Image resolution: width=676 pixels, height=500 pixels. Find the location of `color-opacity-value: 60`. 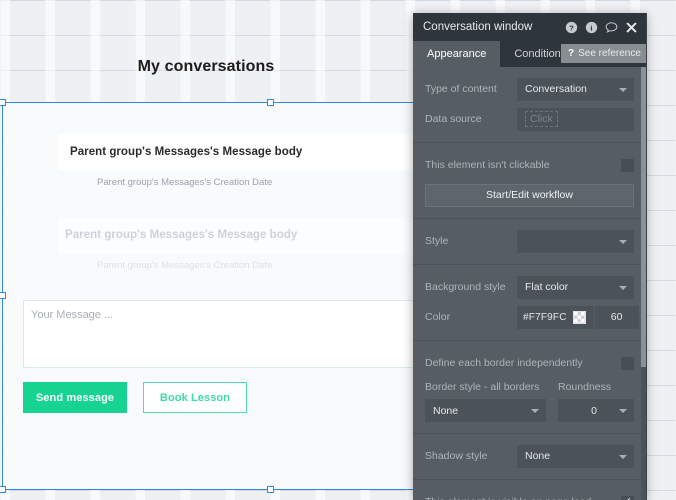

color-opacity-value: 60 is located at coordinates (617, 317).